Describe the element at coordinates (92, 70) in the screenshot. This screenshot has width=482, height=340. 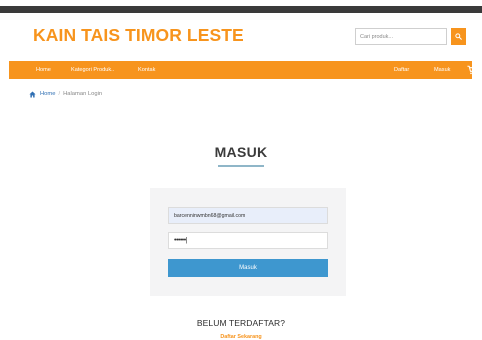
I see `nav-categories: Kategori Produk..` at that location.